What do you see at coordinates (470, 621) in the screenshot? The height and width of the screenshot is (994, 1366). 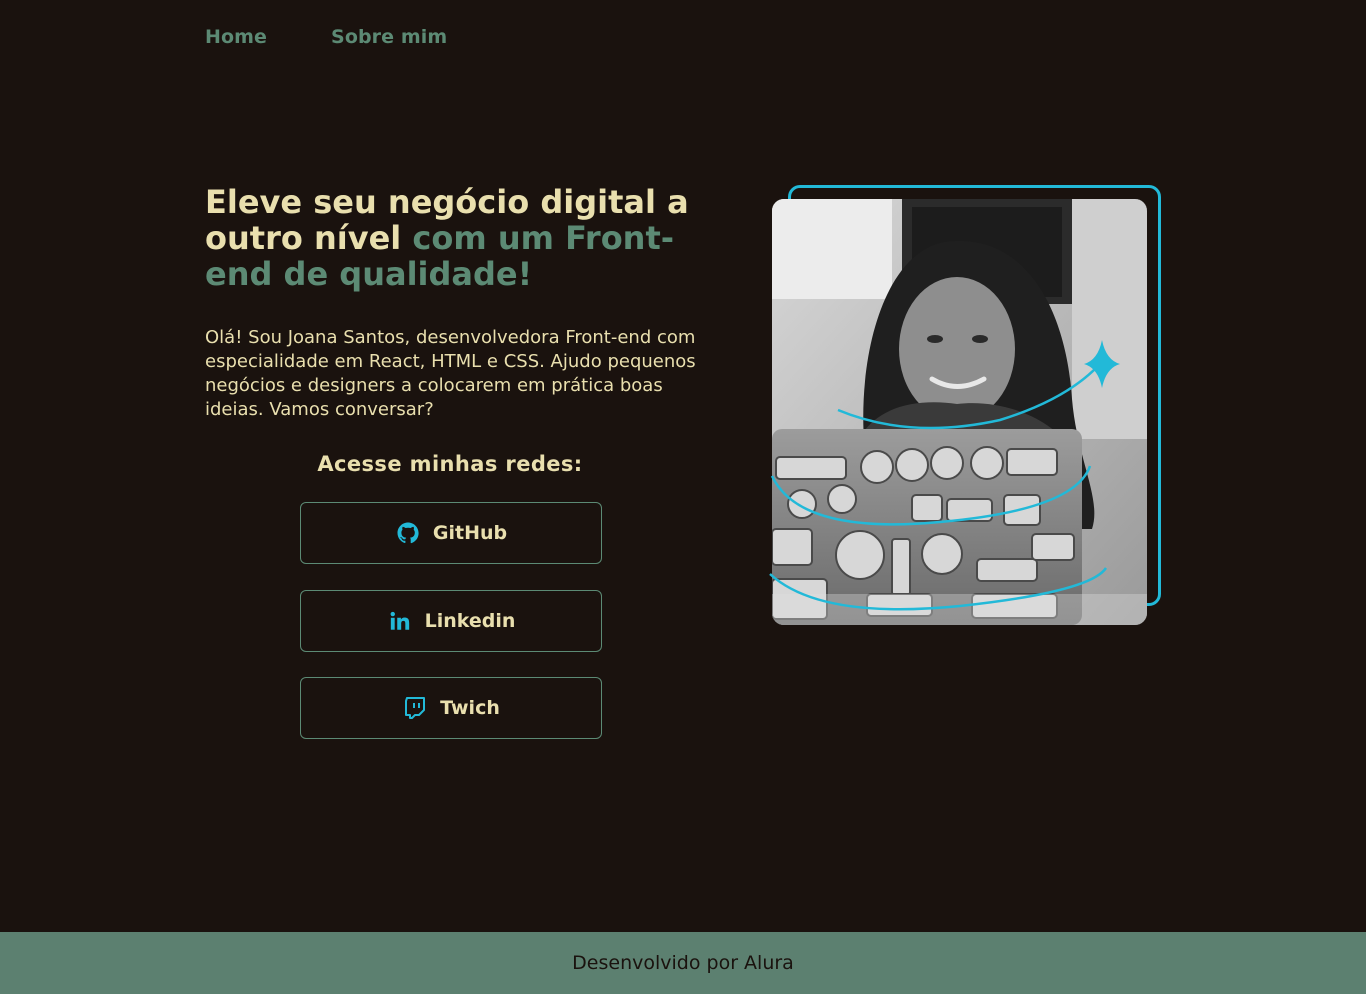 I see `linkedin-label: Linkedin` at bounding box center [470, 621].